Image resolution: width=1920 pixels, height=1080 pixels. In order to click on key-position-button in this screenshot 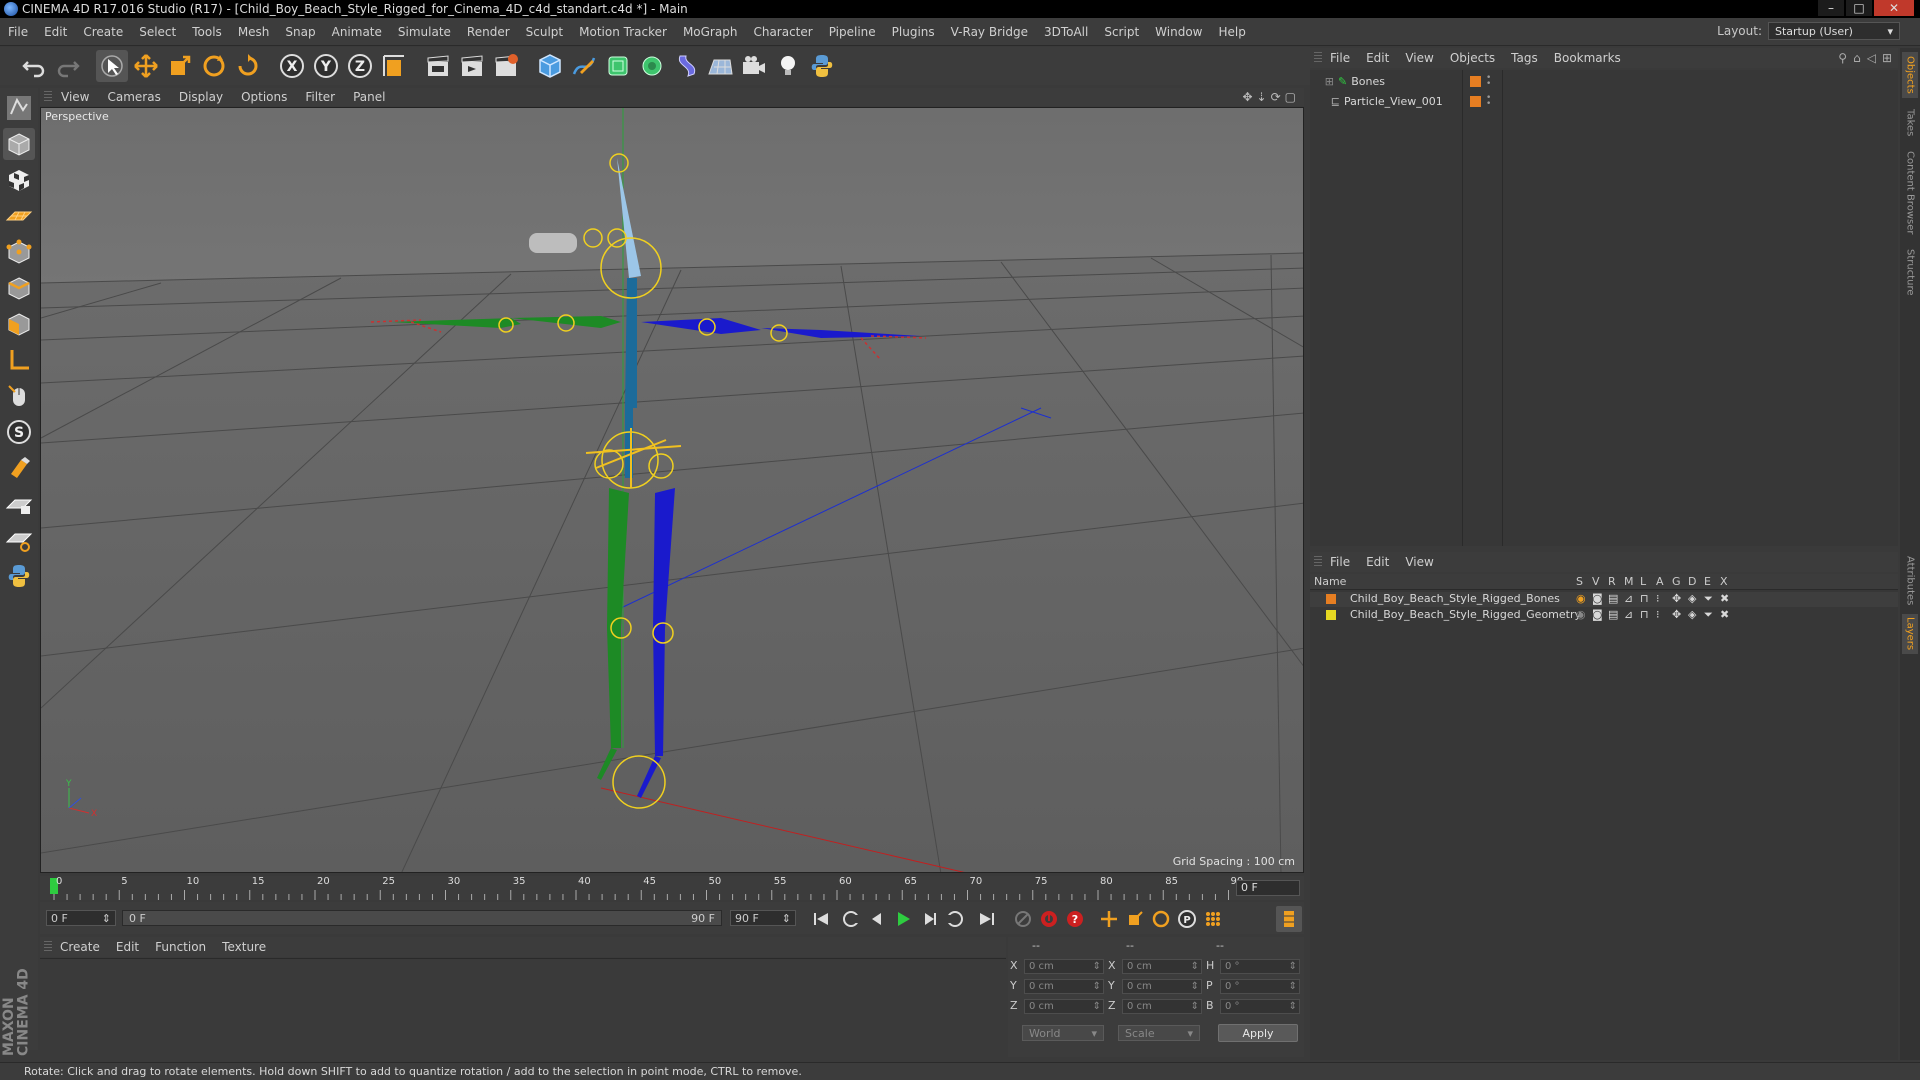, I will do `click(1109, 919)`.